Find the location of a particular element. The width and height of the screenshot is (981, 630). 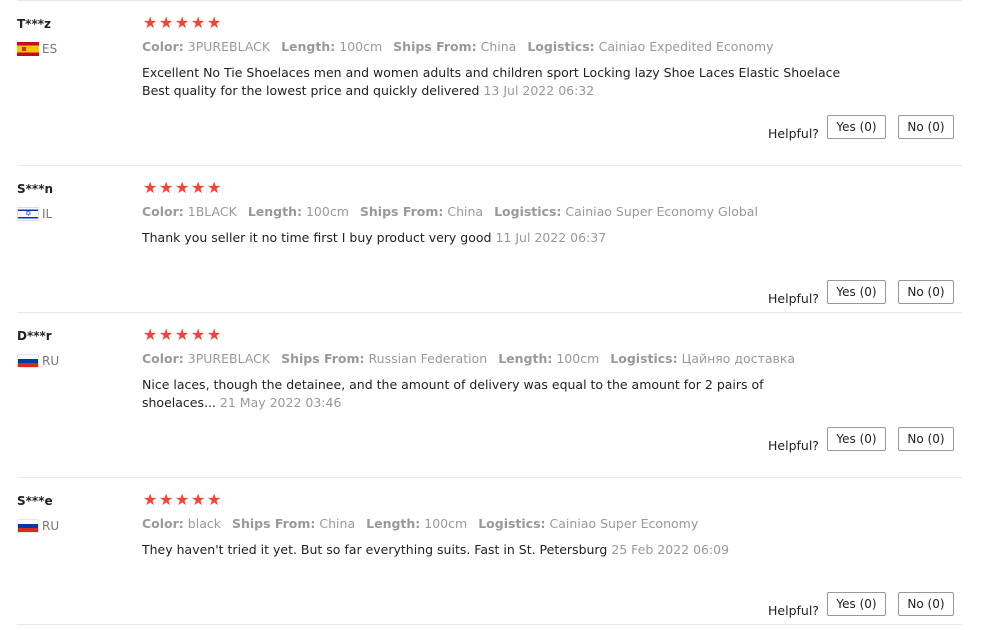

attribute-value: Cainiao Super Economy Global is located at coordinates (661, 211).